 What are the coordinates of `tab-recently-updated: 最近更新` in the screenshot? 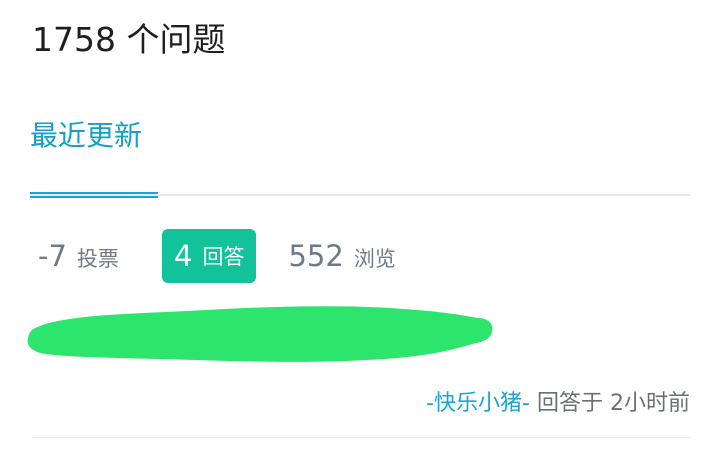 It's located at (94, 153).